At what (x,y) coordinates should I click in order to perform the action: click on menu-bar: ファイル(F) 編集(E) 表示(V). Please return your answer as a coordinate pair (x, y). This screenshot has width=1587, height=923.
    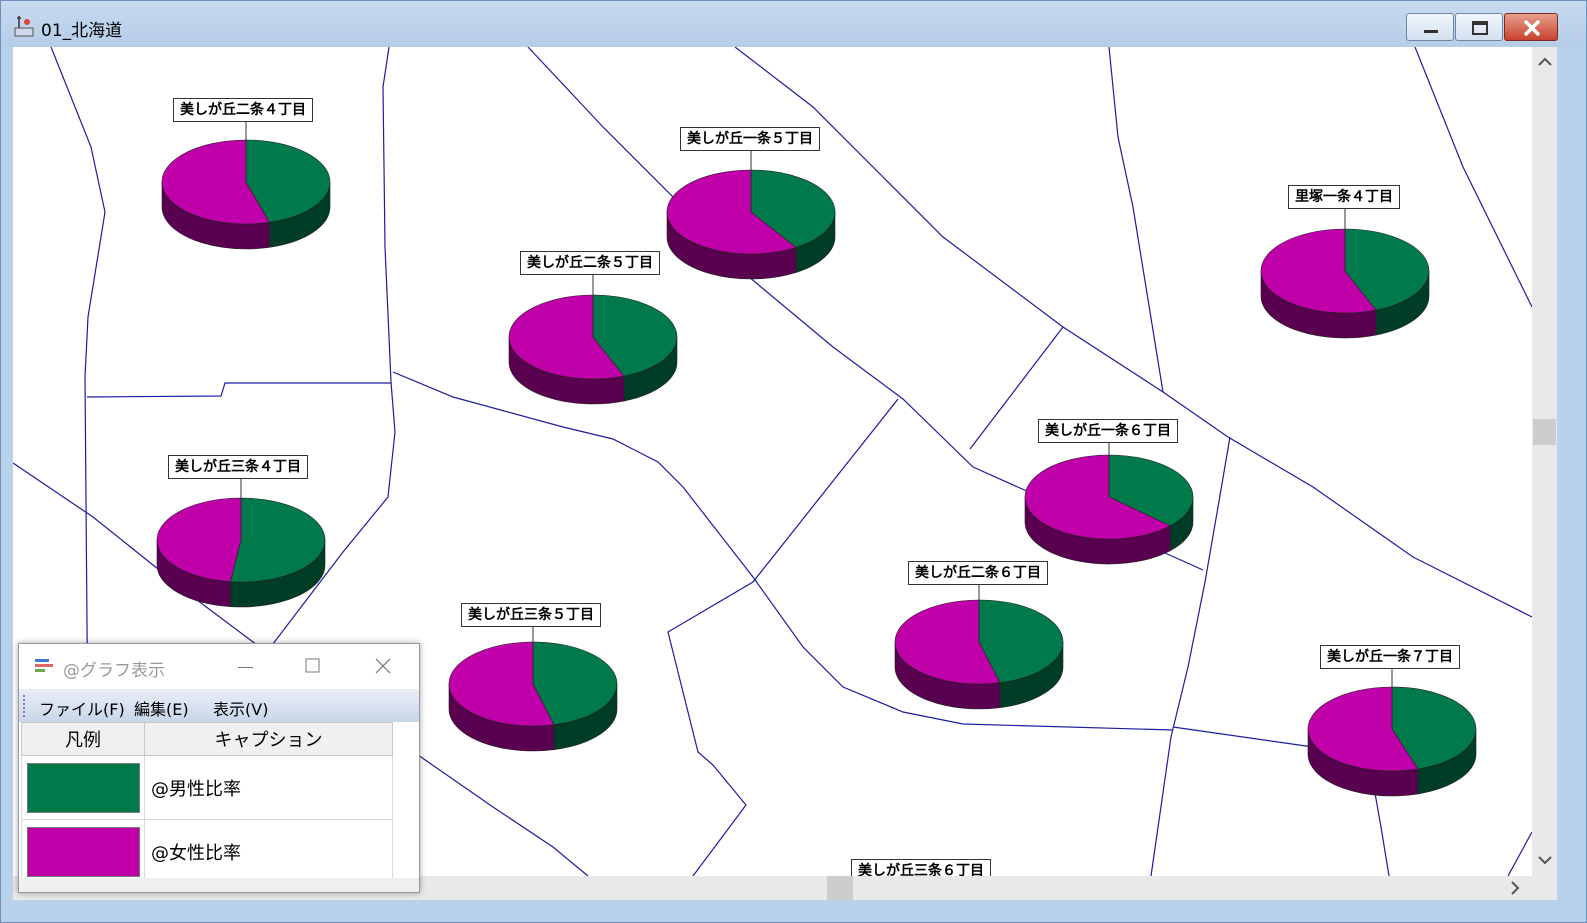
    Looking at the image, I should click on (219, 705).